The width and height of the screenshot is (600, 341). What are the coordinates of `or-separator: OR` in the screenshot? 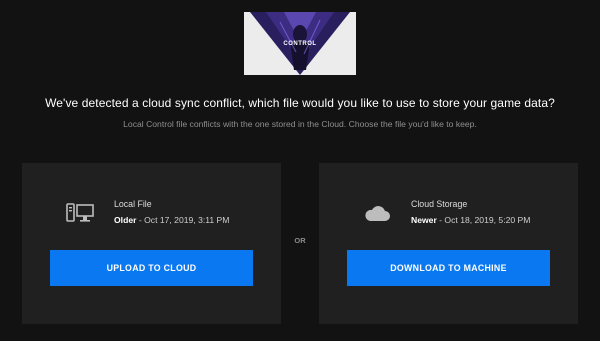 It's located at (300, 240).